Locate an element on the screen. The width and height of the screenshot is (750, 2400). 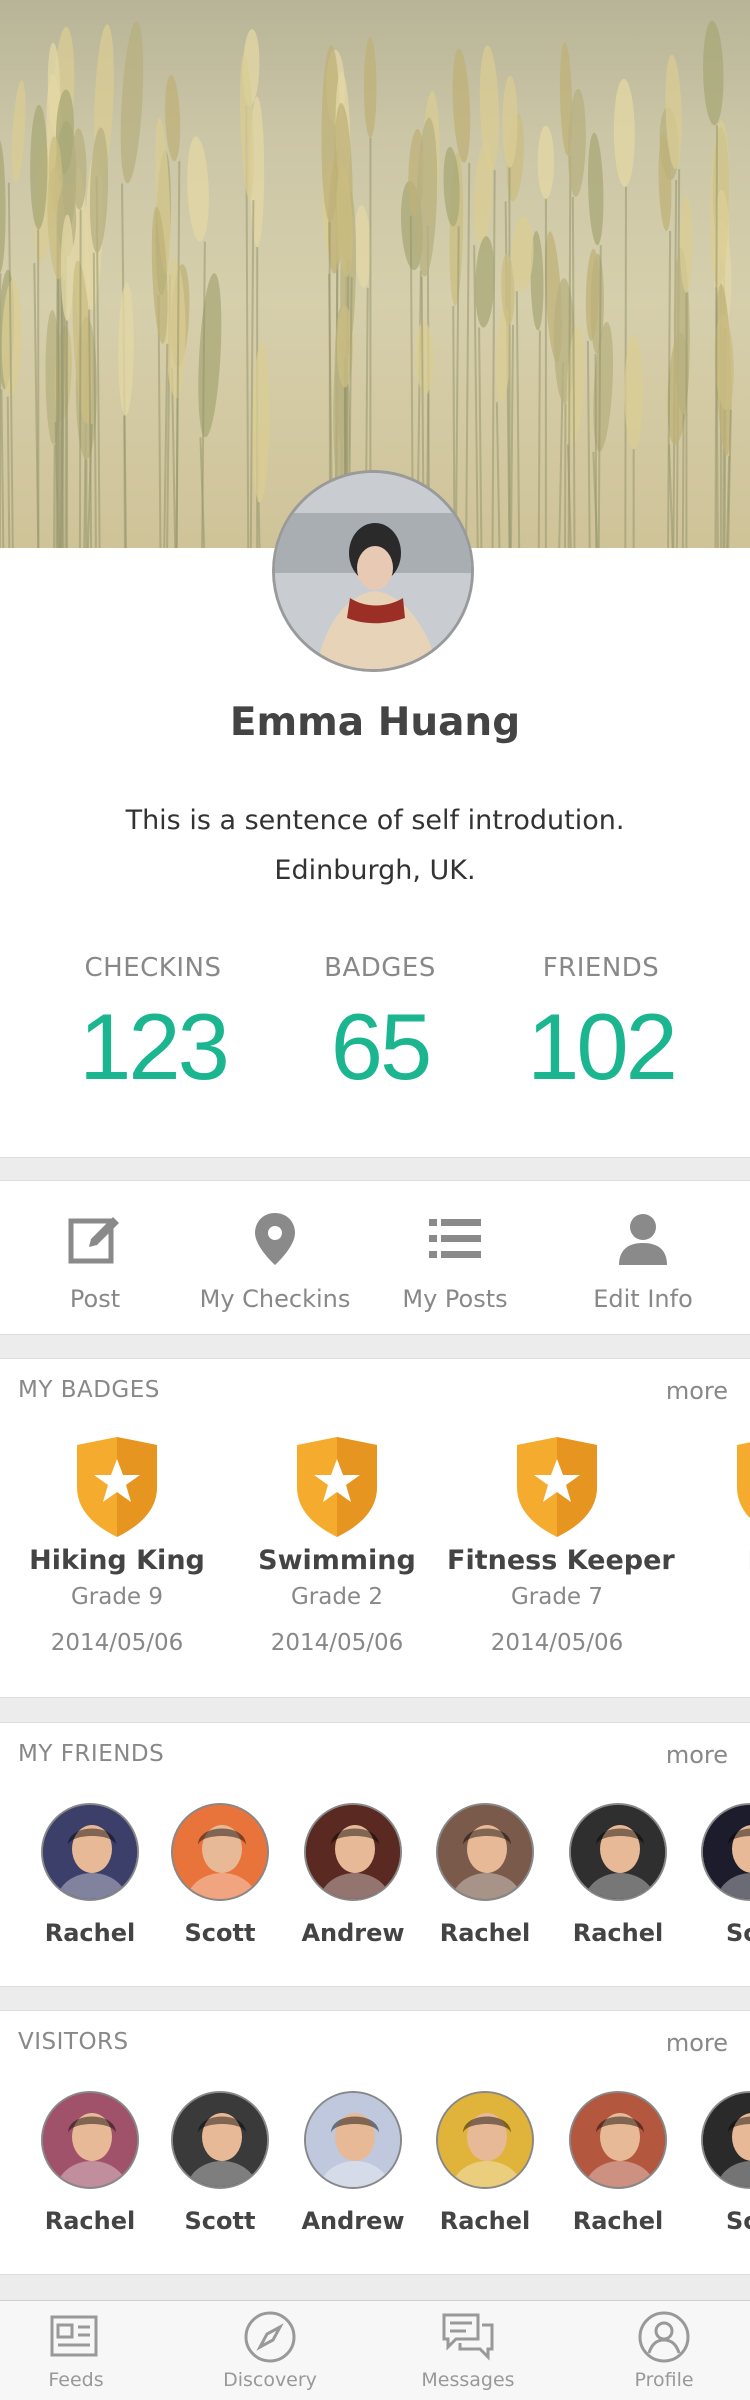
badge-item: Swimming Grade 2 2014/05/06 is located at coordinates (337, 1546).